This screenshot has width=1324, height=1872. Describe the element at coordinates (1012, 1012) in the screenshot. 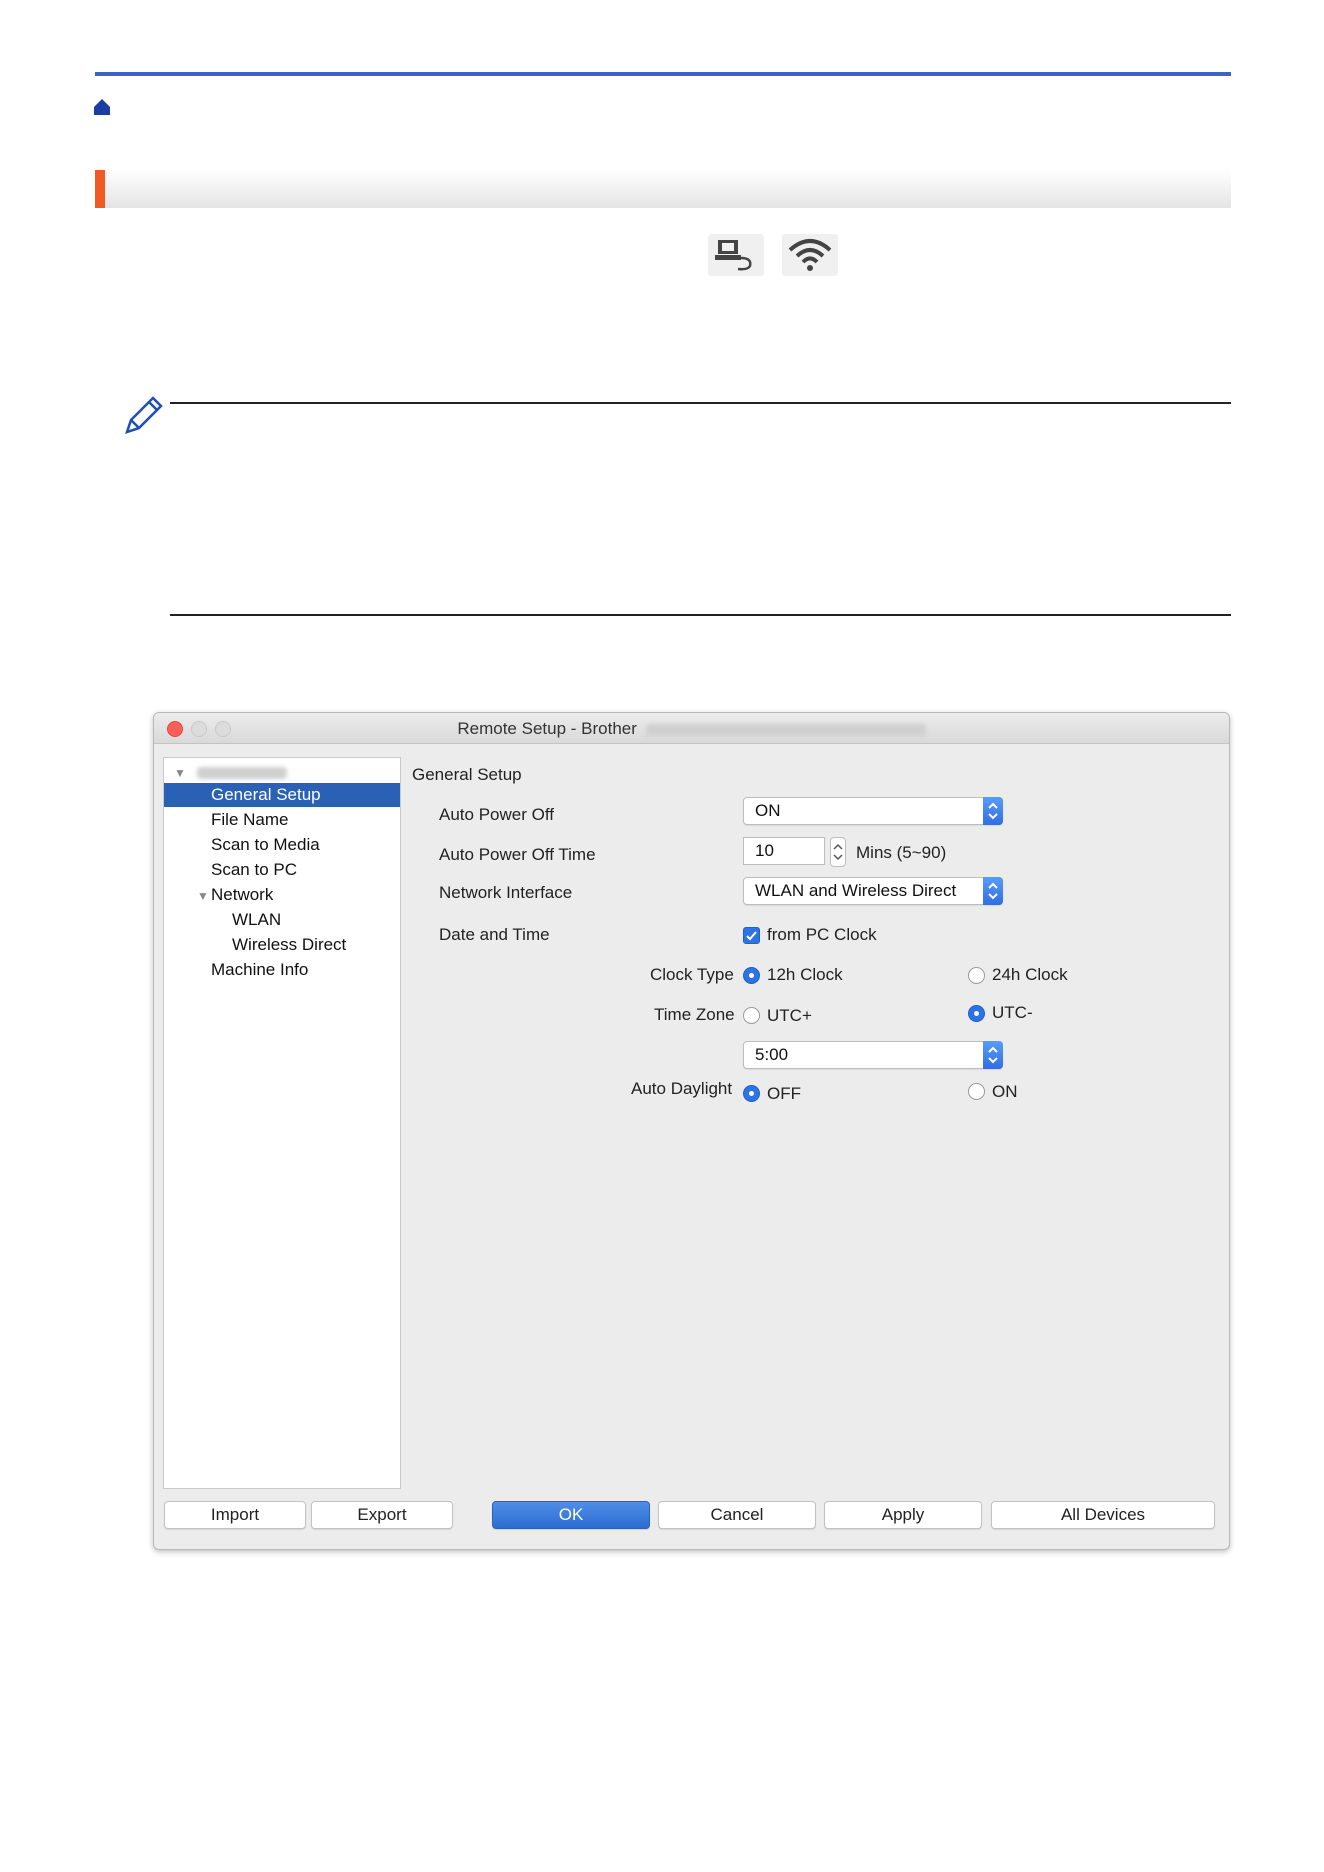

I see `utc-minus-label: UTC-` at that location.